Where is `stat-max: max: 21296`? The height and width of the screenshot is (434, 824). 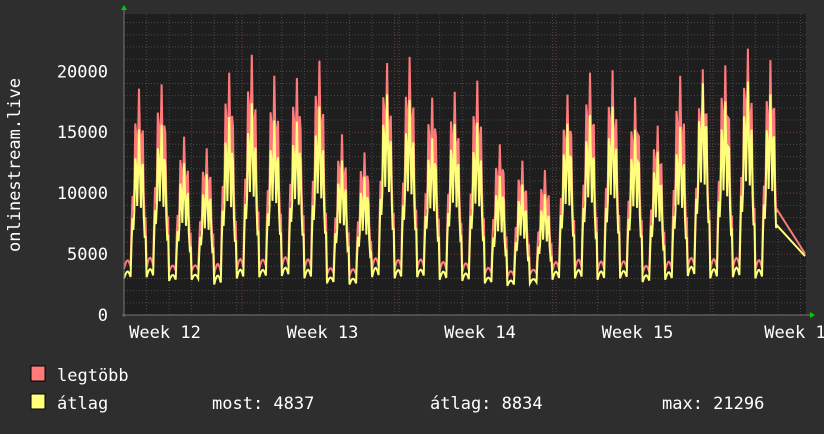
stat-max: max: 21296 is located at coordinates (713, 404).